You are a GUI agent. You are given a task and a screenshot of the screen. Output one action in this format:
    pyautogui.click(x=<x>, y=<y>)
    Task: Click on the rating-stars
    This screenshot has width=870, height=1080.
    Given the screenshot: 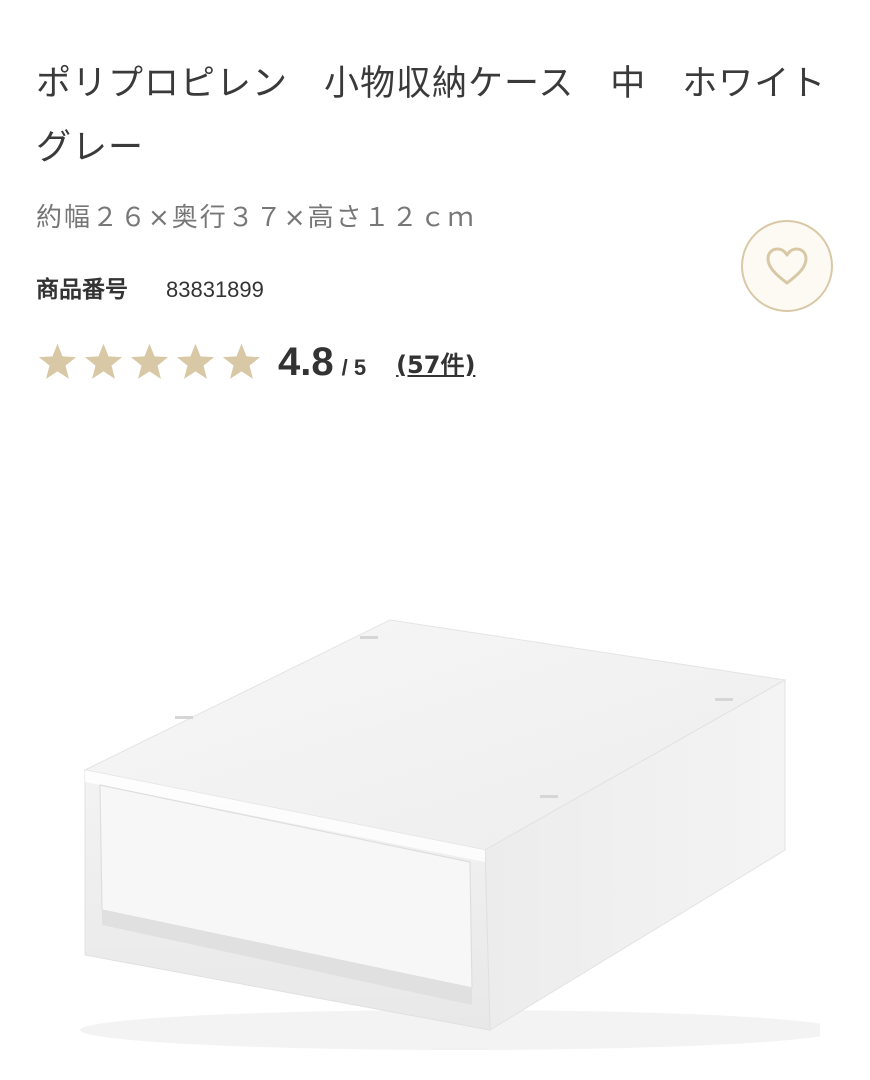 What is the action you would take?
    pyautogui.click(x=151, y=362)
    